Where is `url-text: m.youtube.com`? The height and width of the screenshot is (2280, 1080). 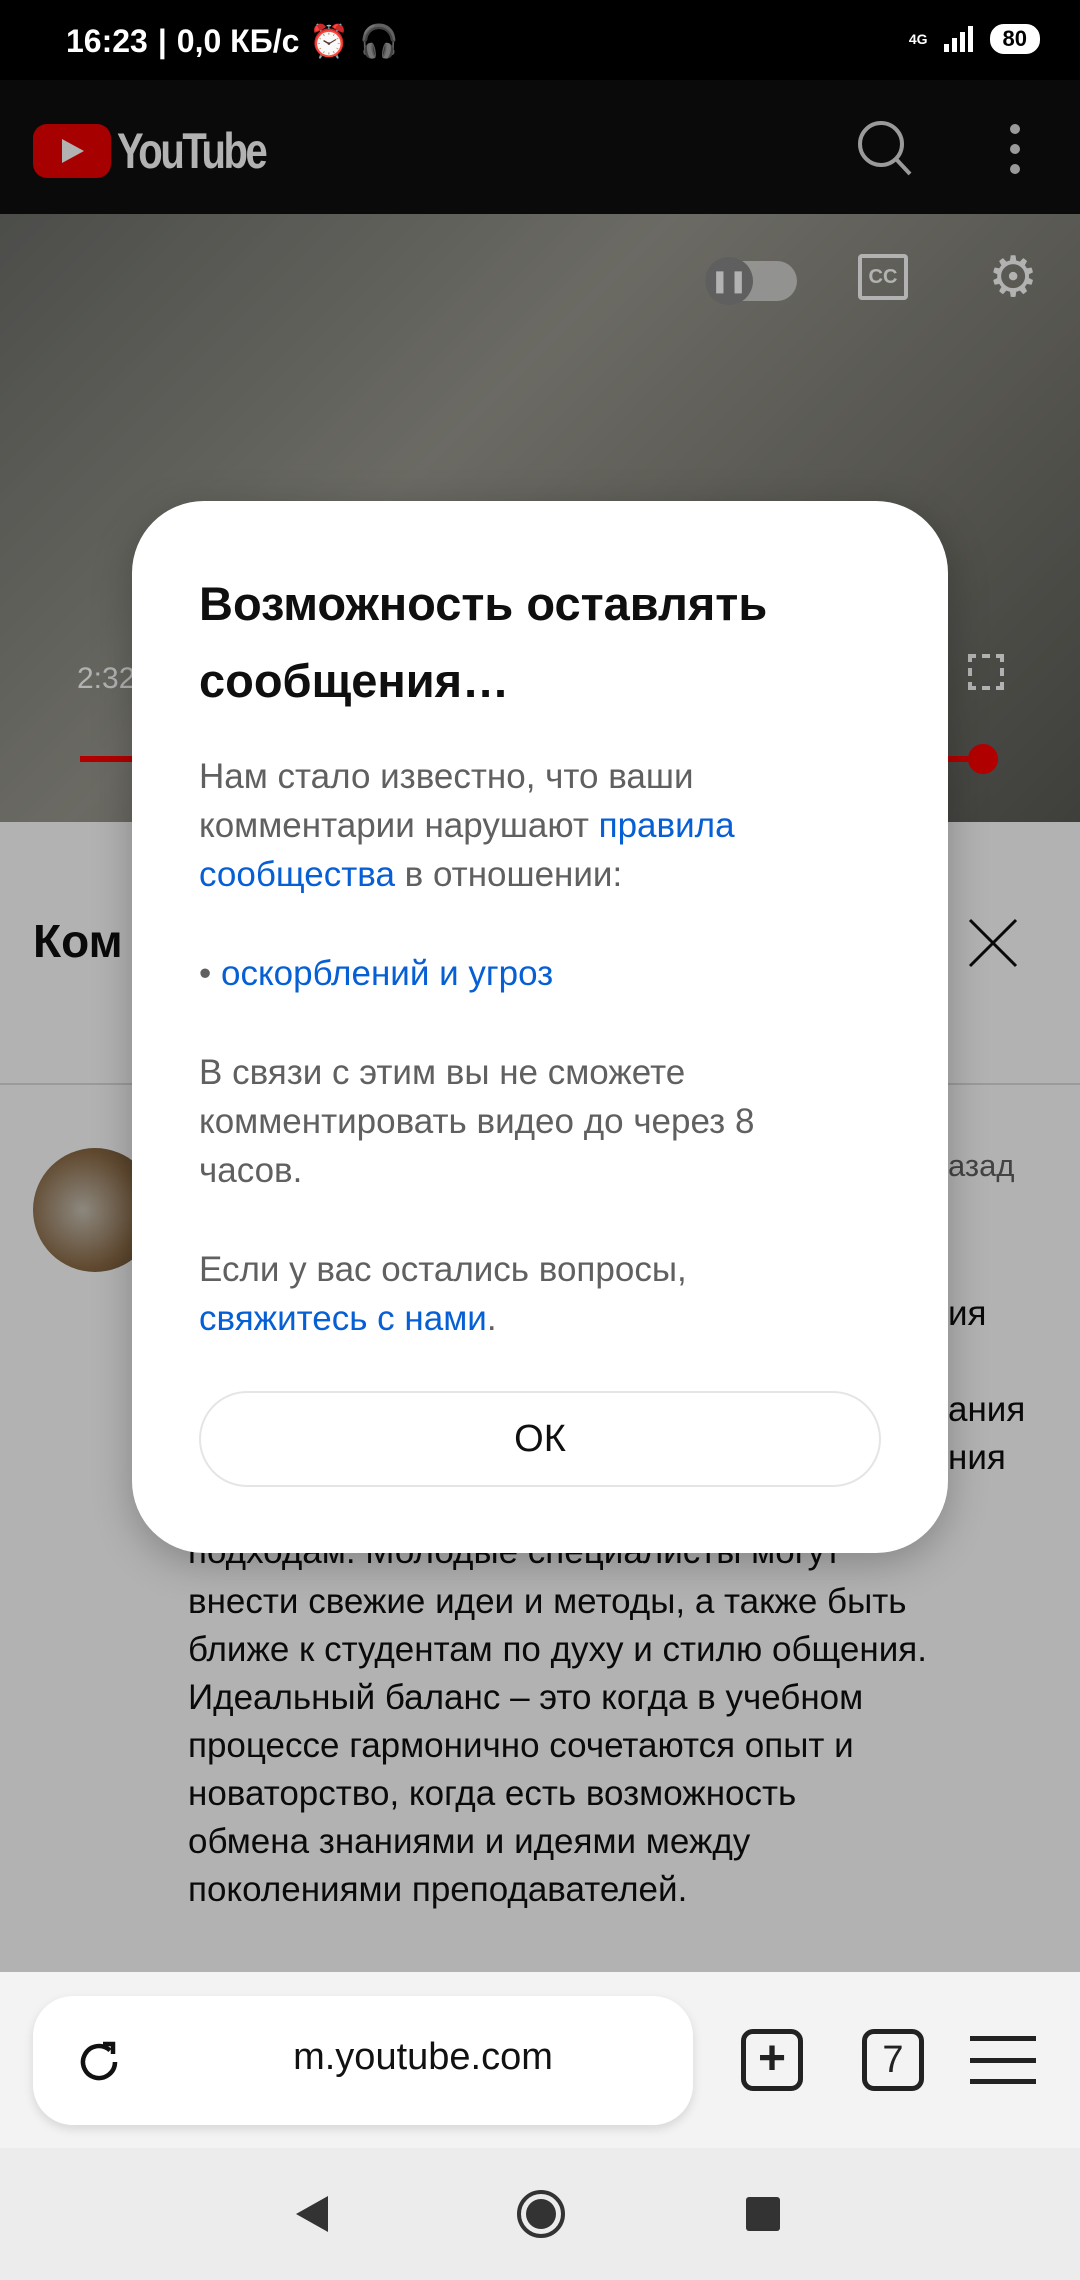
url-text: m.youtube.com is located at coordinates (423, 2057).